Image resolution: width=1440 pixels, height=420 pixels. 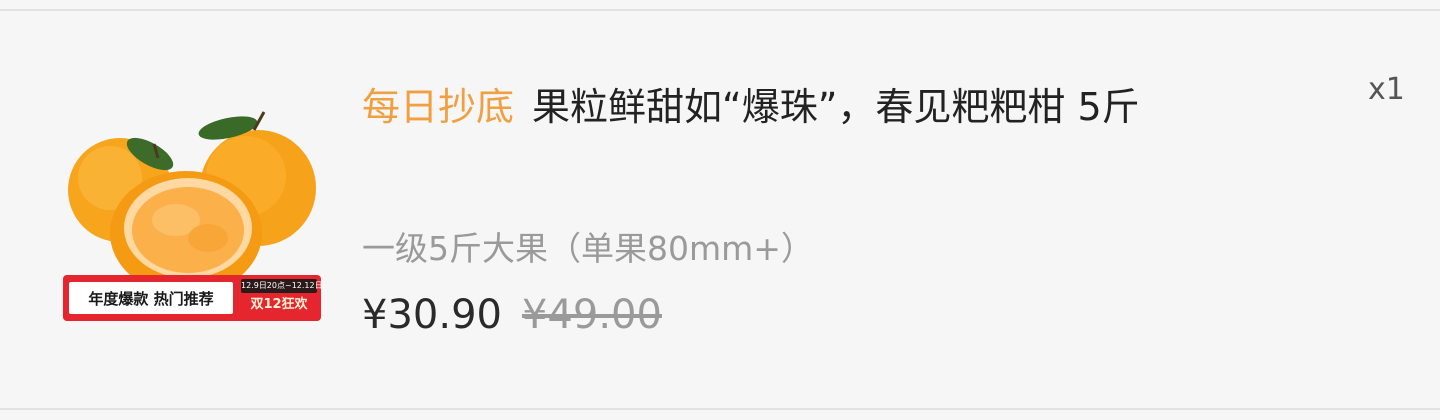 What do you see at coordinates (279, 304) in the screenshot?
I see `promo-sale-label: 双12狂欢` at bounding box center [279, 304].